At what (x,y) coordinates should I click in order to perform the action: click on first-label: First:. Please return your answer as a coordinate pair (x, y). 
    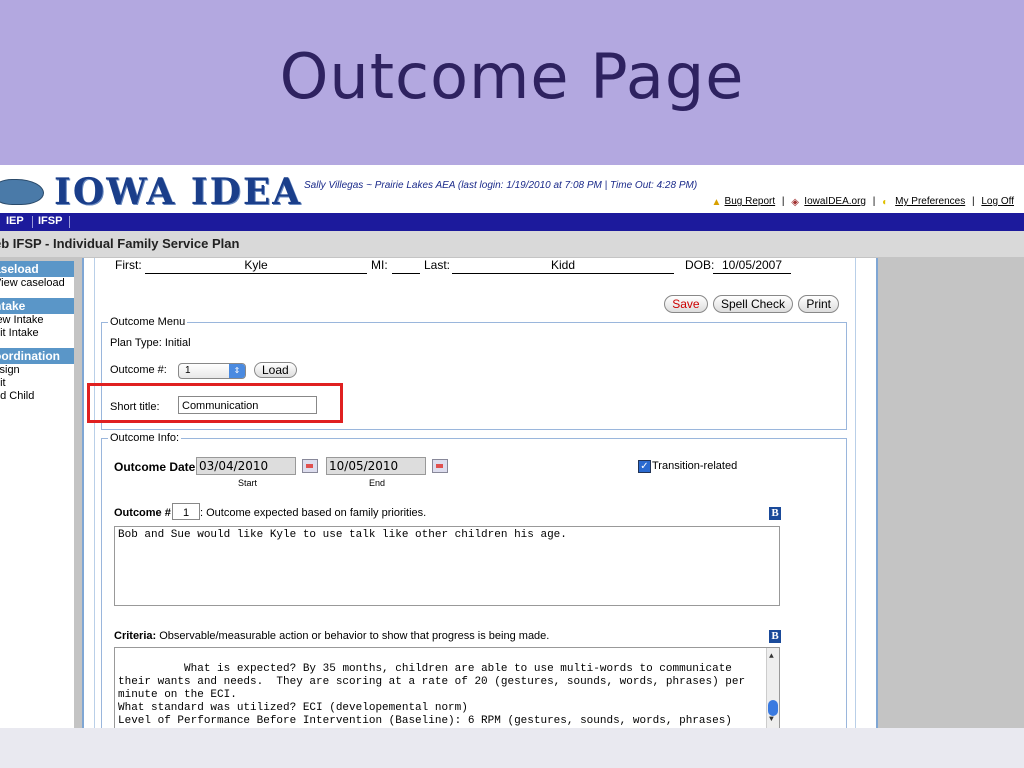
    Looking at the image, I should click on (128, 265).